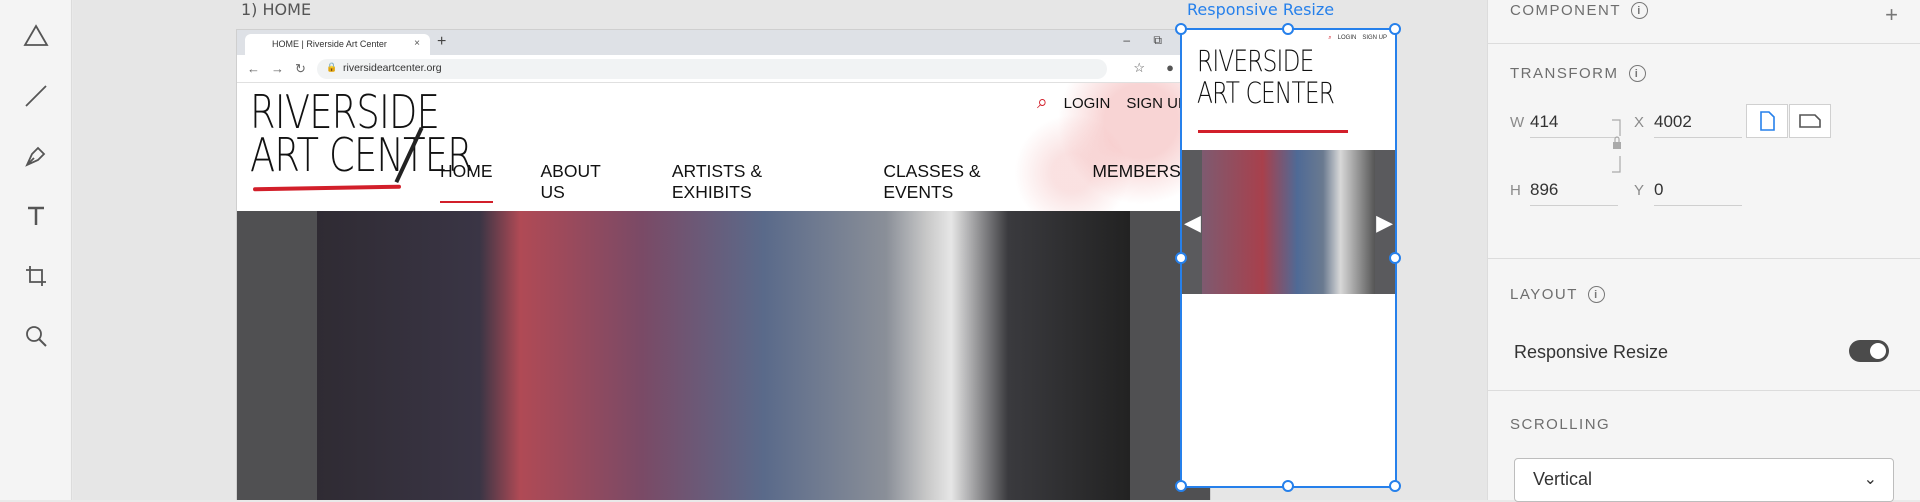 The width and height of the screenshot is (1920, 502). I want to click on minimize-icon: –, so click(1126, 40).